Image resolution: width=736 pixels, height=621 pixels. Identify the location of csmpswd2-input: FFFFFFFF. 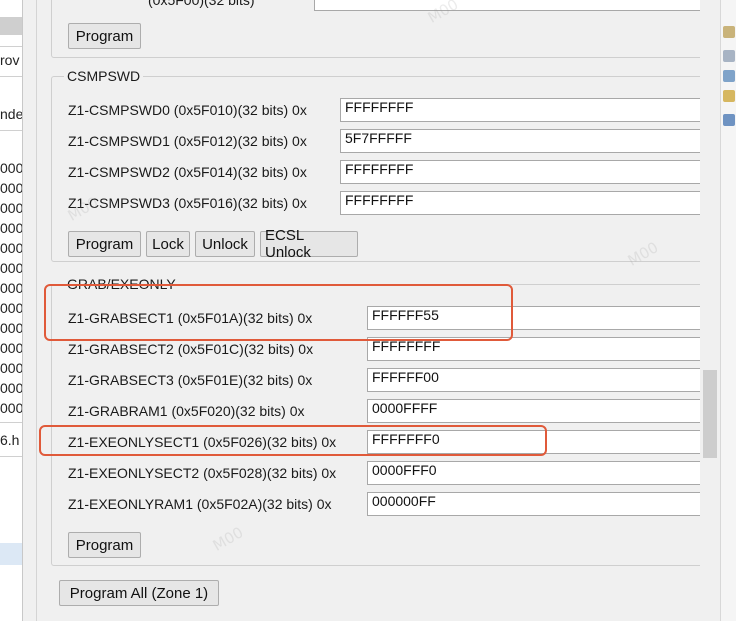
(530, 172).